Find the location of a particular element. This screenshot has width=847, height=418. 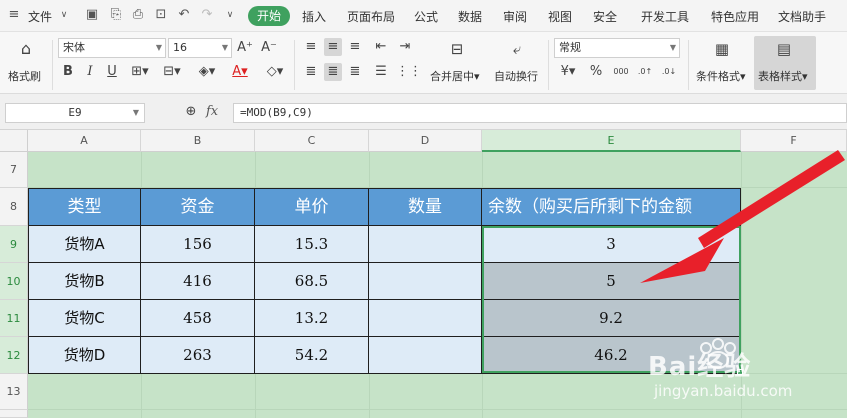

font-size-select: 16 ▼ is located at coordinates (200, 48).